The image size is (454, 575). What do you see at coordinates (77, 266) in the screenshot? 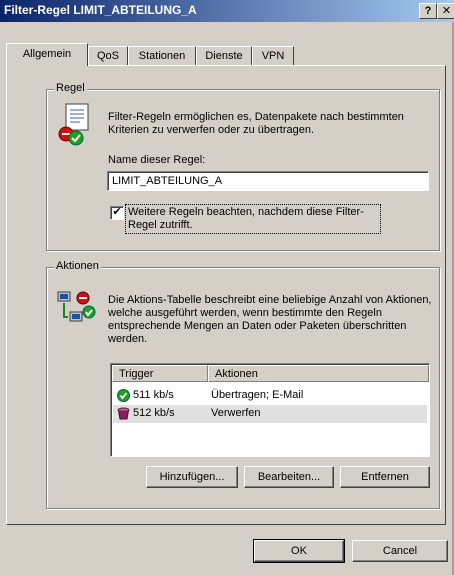
I see `actions-group-label: Aktionen` at bounding box center [77, 266].